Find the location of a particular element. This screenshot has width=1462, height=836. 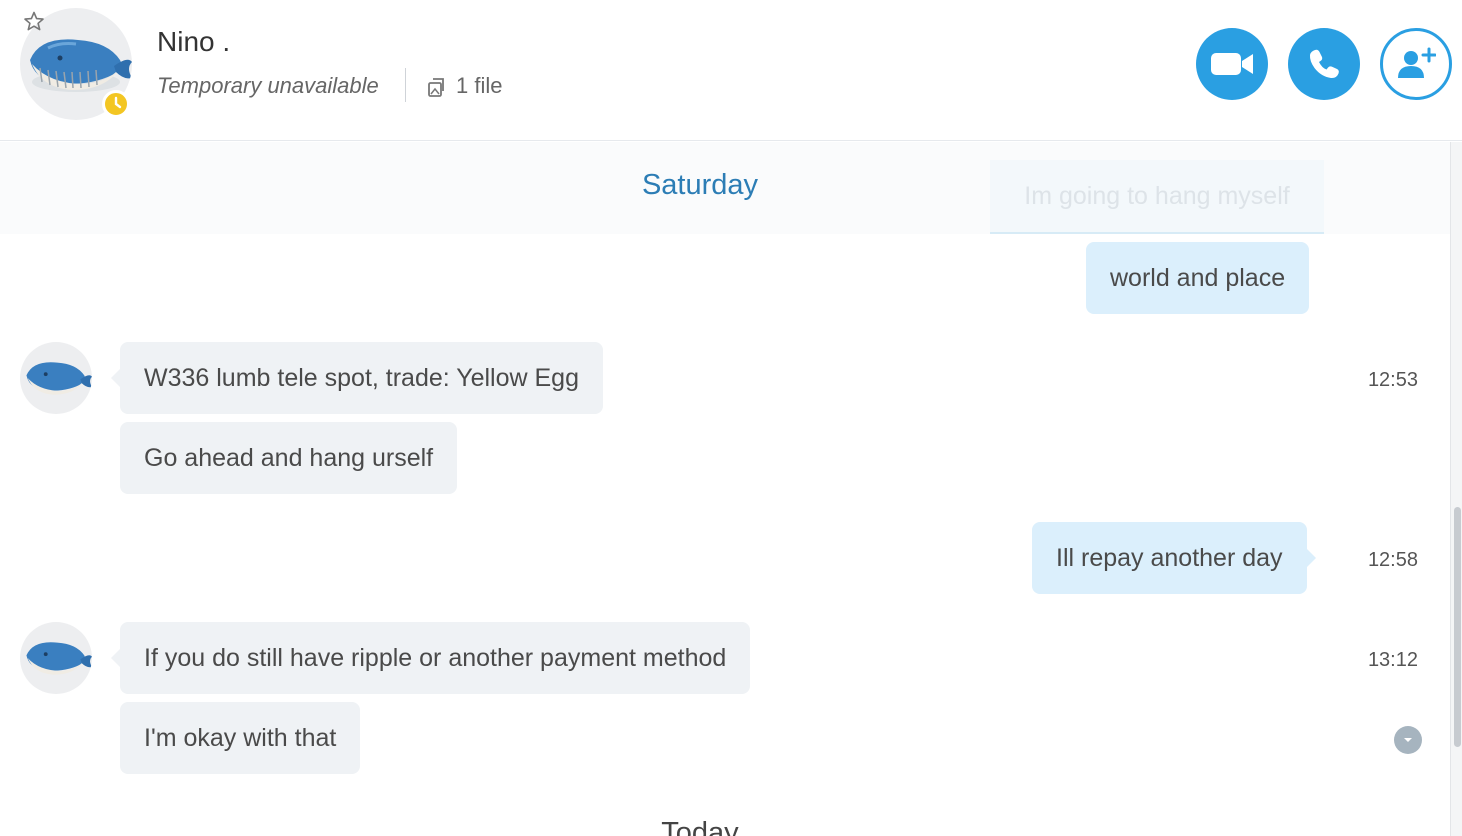

audio-call-button is located at coordinates (1324, 64).